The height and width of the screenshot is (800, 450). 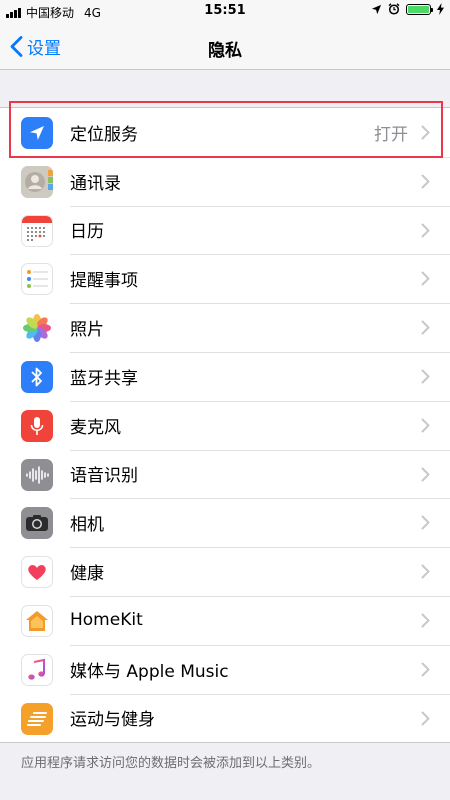 What do you see at coordinates (171, 763) in the screenshot?
I see `footer-note: 应用程序请求访问您的数据时会被添加到以上类别。` at bounding box center [171, 763].